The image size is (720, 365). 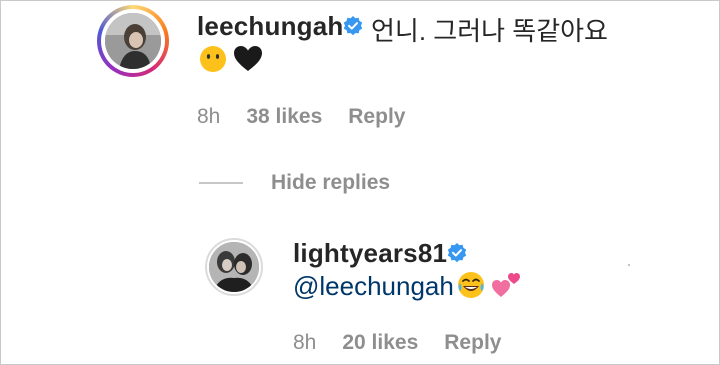 What do you see at coordinates (305, 342) in the screenshot?
I see `reply-time: 8h` at bounding box center [305, 342].